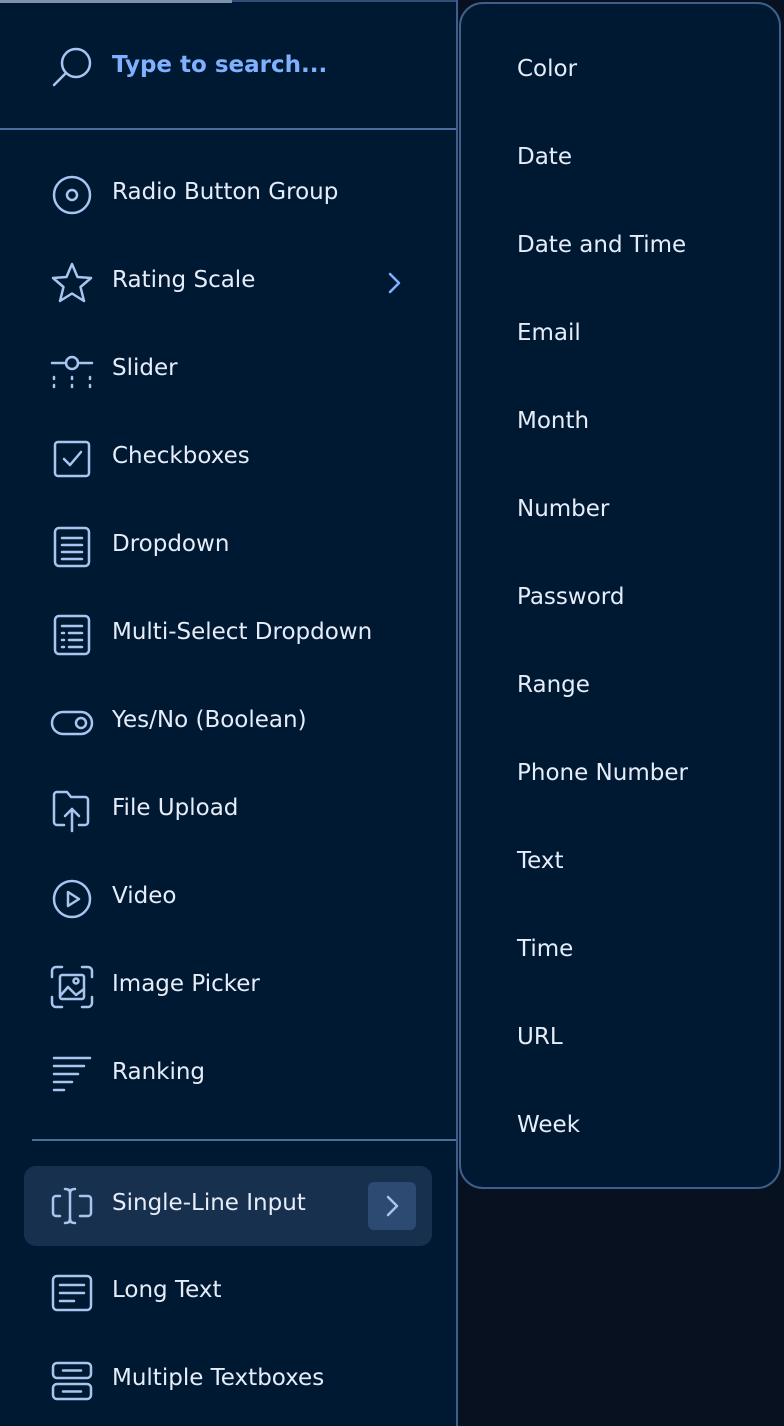 This screenshot has height=1426, width=784. Describe the element at coordinates (186, 984) in the screenshot. I see `menu-item-label: Image Picker` at that location.